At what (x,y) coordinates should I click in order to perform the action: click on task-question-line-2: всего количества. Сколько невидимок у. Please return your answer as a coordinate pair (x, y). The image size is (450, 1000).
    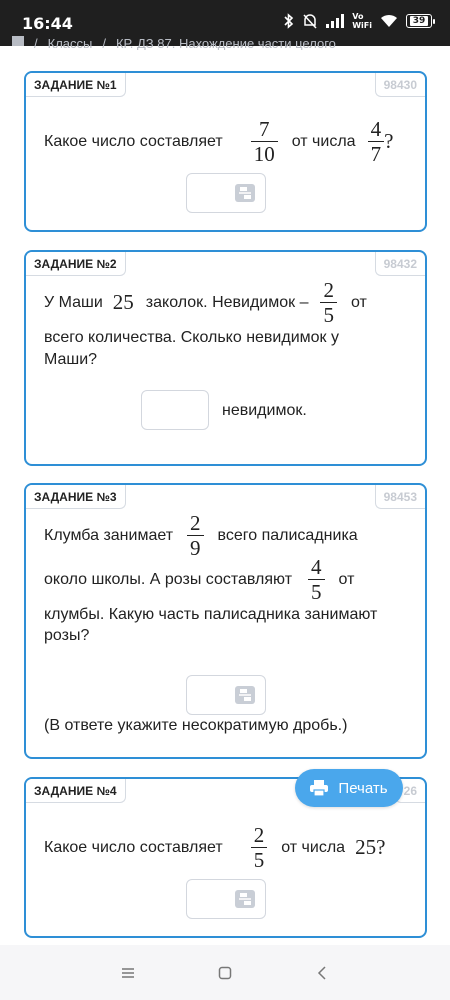
    Looking at the image, I should click on (191, 337).